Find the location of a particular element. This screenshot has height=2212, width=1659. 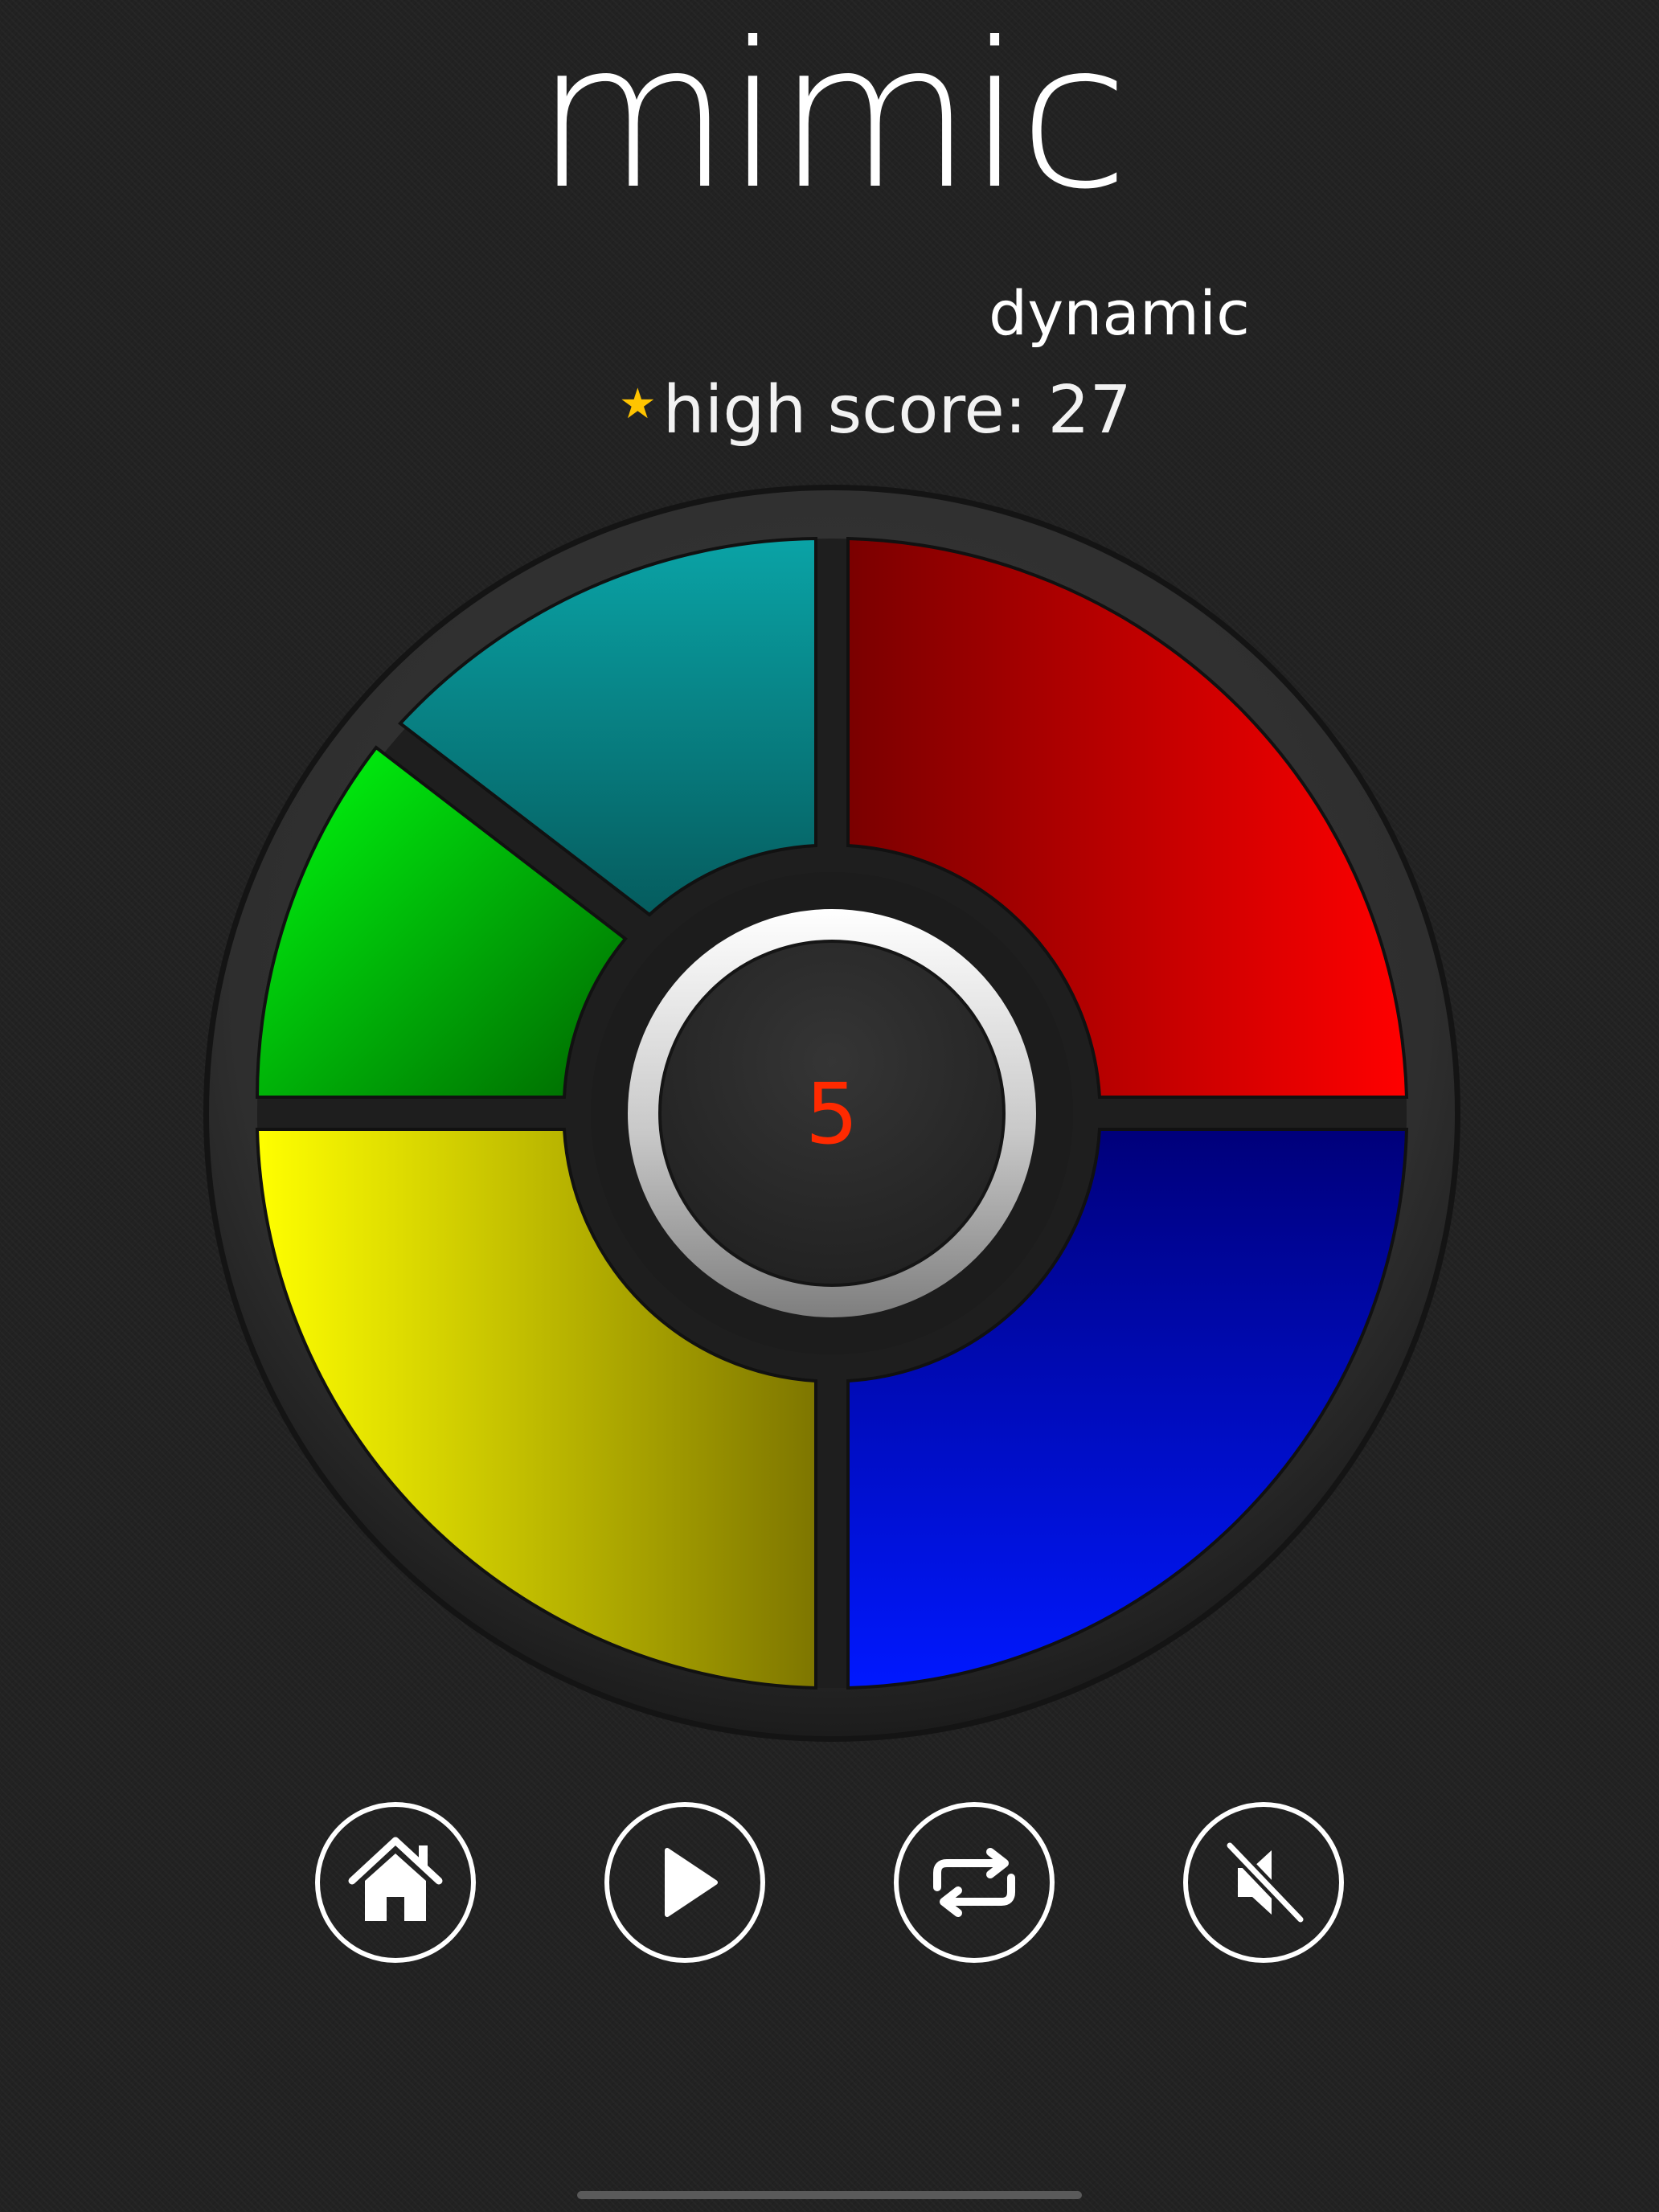

high-score: ★high score: 27 is located at coordinates (875, 411).